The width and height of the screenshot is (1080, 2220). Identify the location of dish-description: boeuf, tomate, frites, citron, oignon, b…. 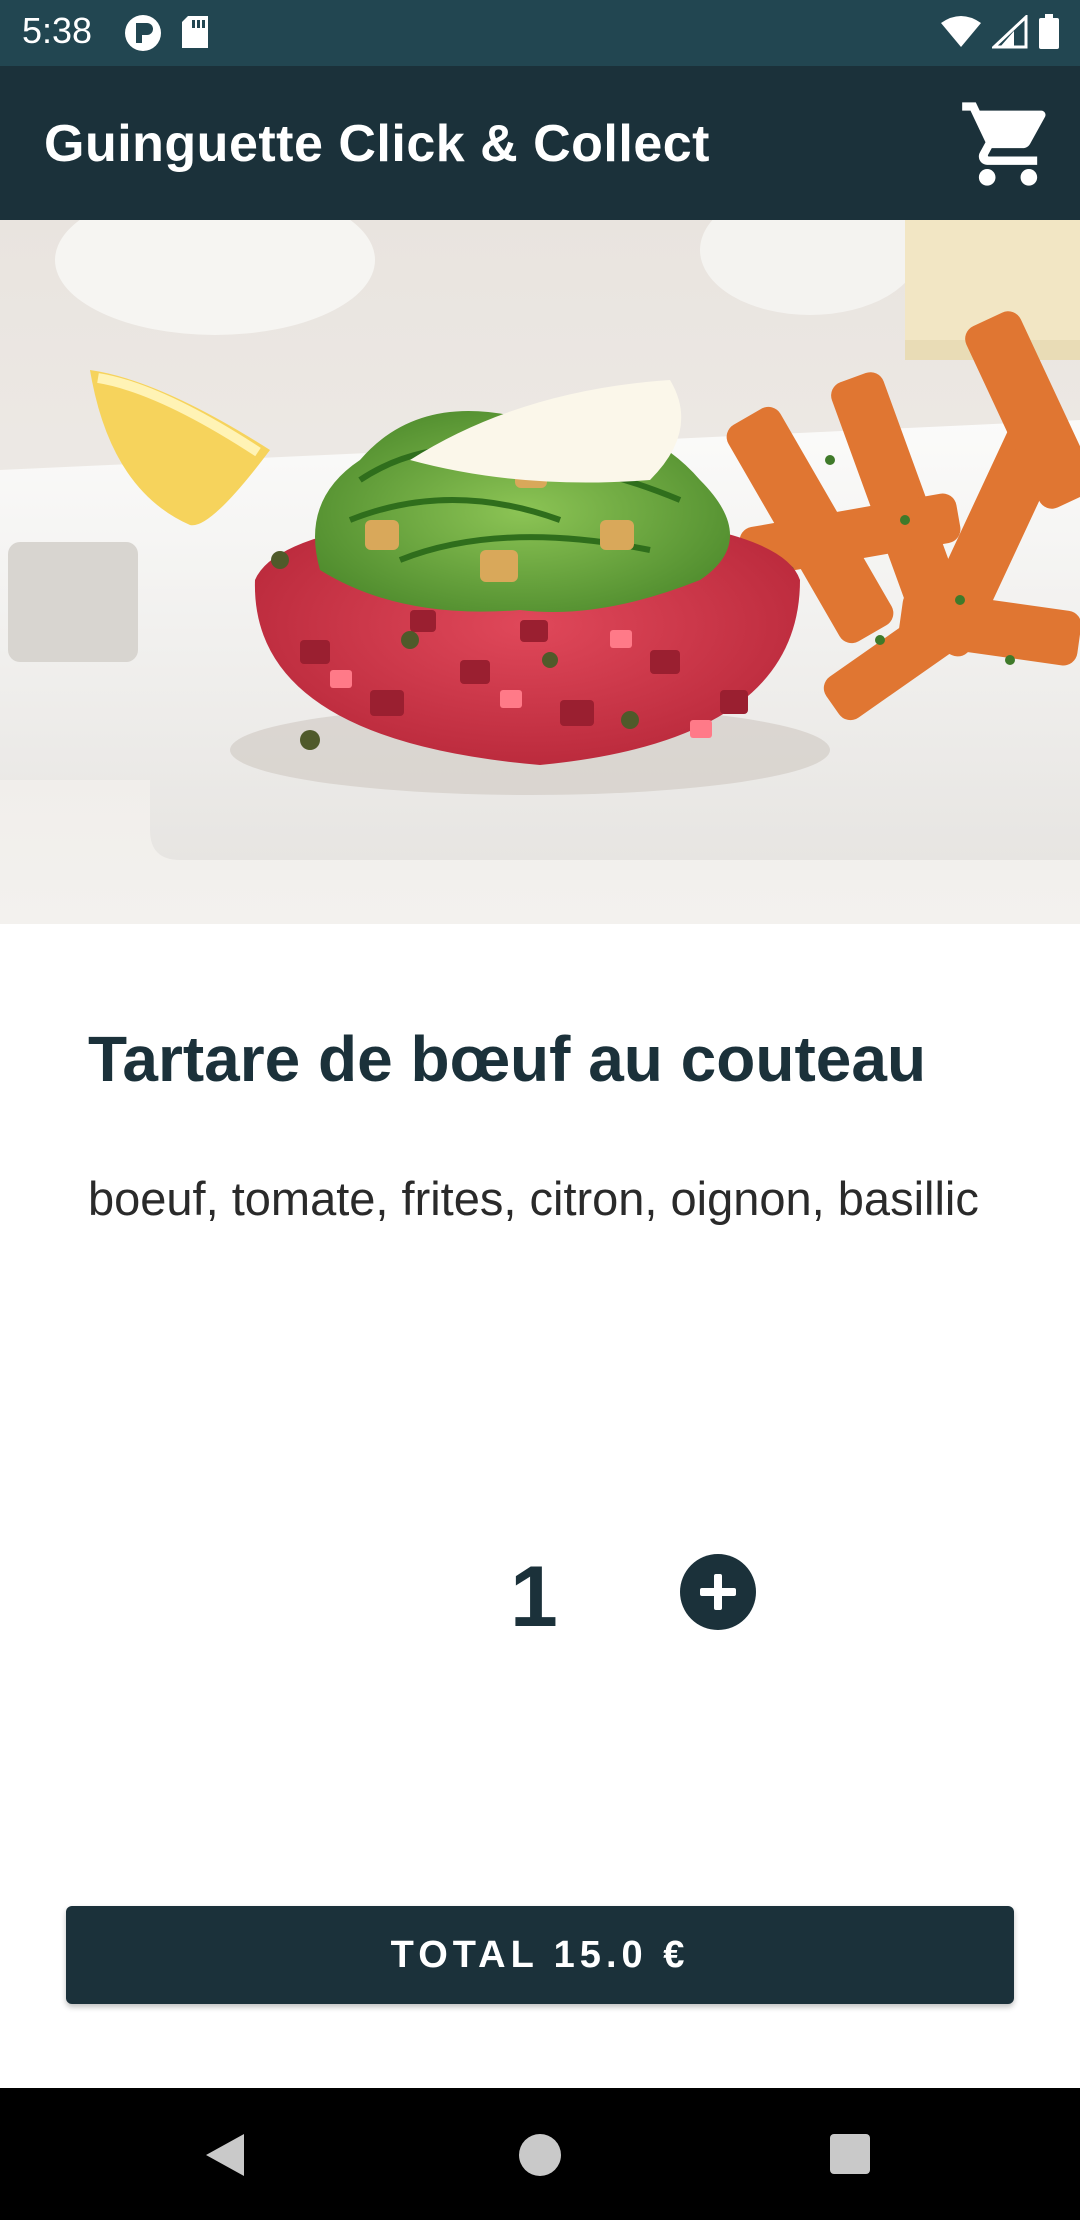
(533, 1198).